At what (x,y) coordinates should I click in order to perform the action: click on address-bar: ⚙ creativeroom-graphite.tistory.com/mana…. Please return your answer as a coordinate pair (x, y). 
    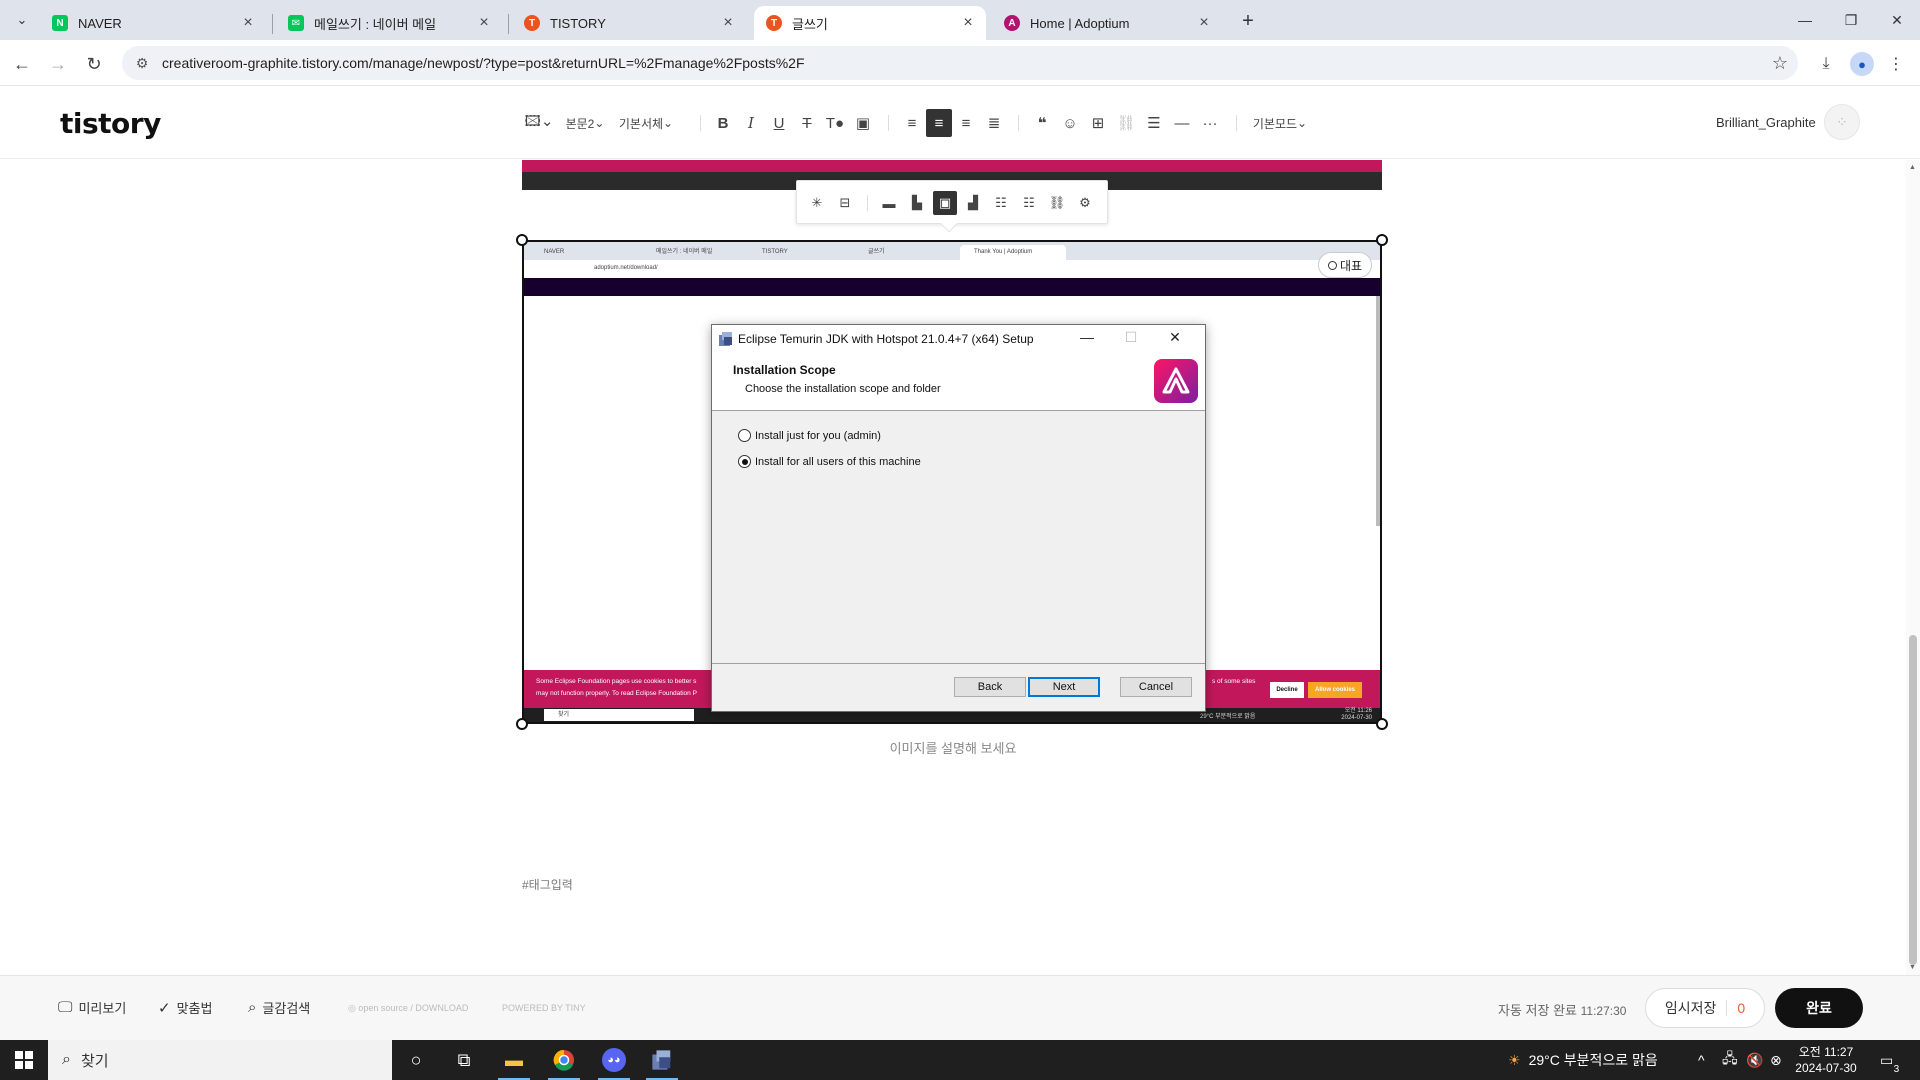
    Looking at the image, I should click on (960, 63).